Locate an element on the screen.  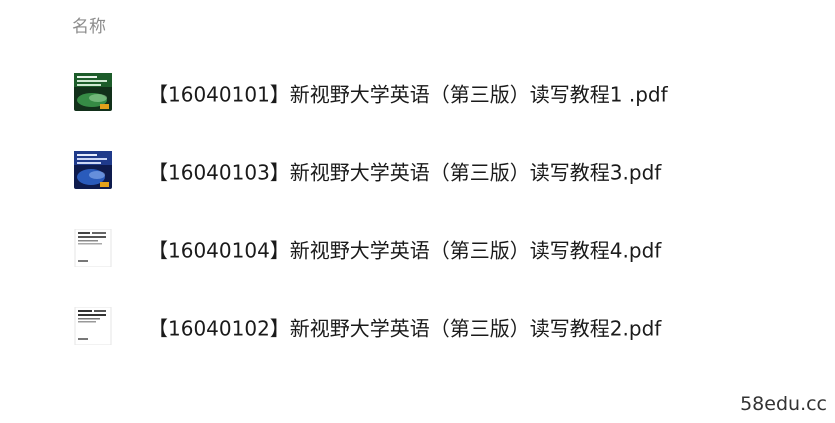
file-row-4: 【16040102】新视野大学英语（第三版）读写教程2.pdf is located at coordinates (380, 327).